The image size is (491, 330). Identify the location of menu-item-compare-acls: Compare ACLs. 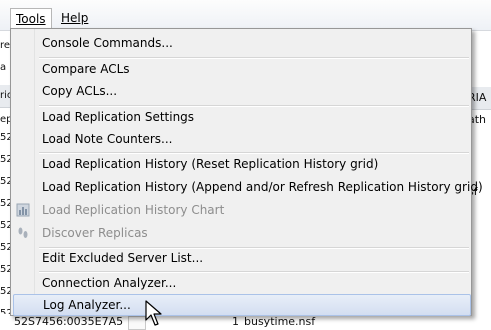
(241, 69).